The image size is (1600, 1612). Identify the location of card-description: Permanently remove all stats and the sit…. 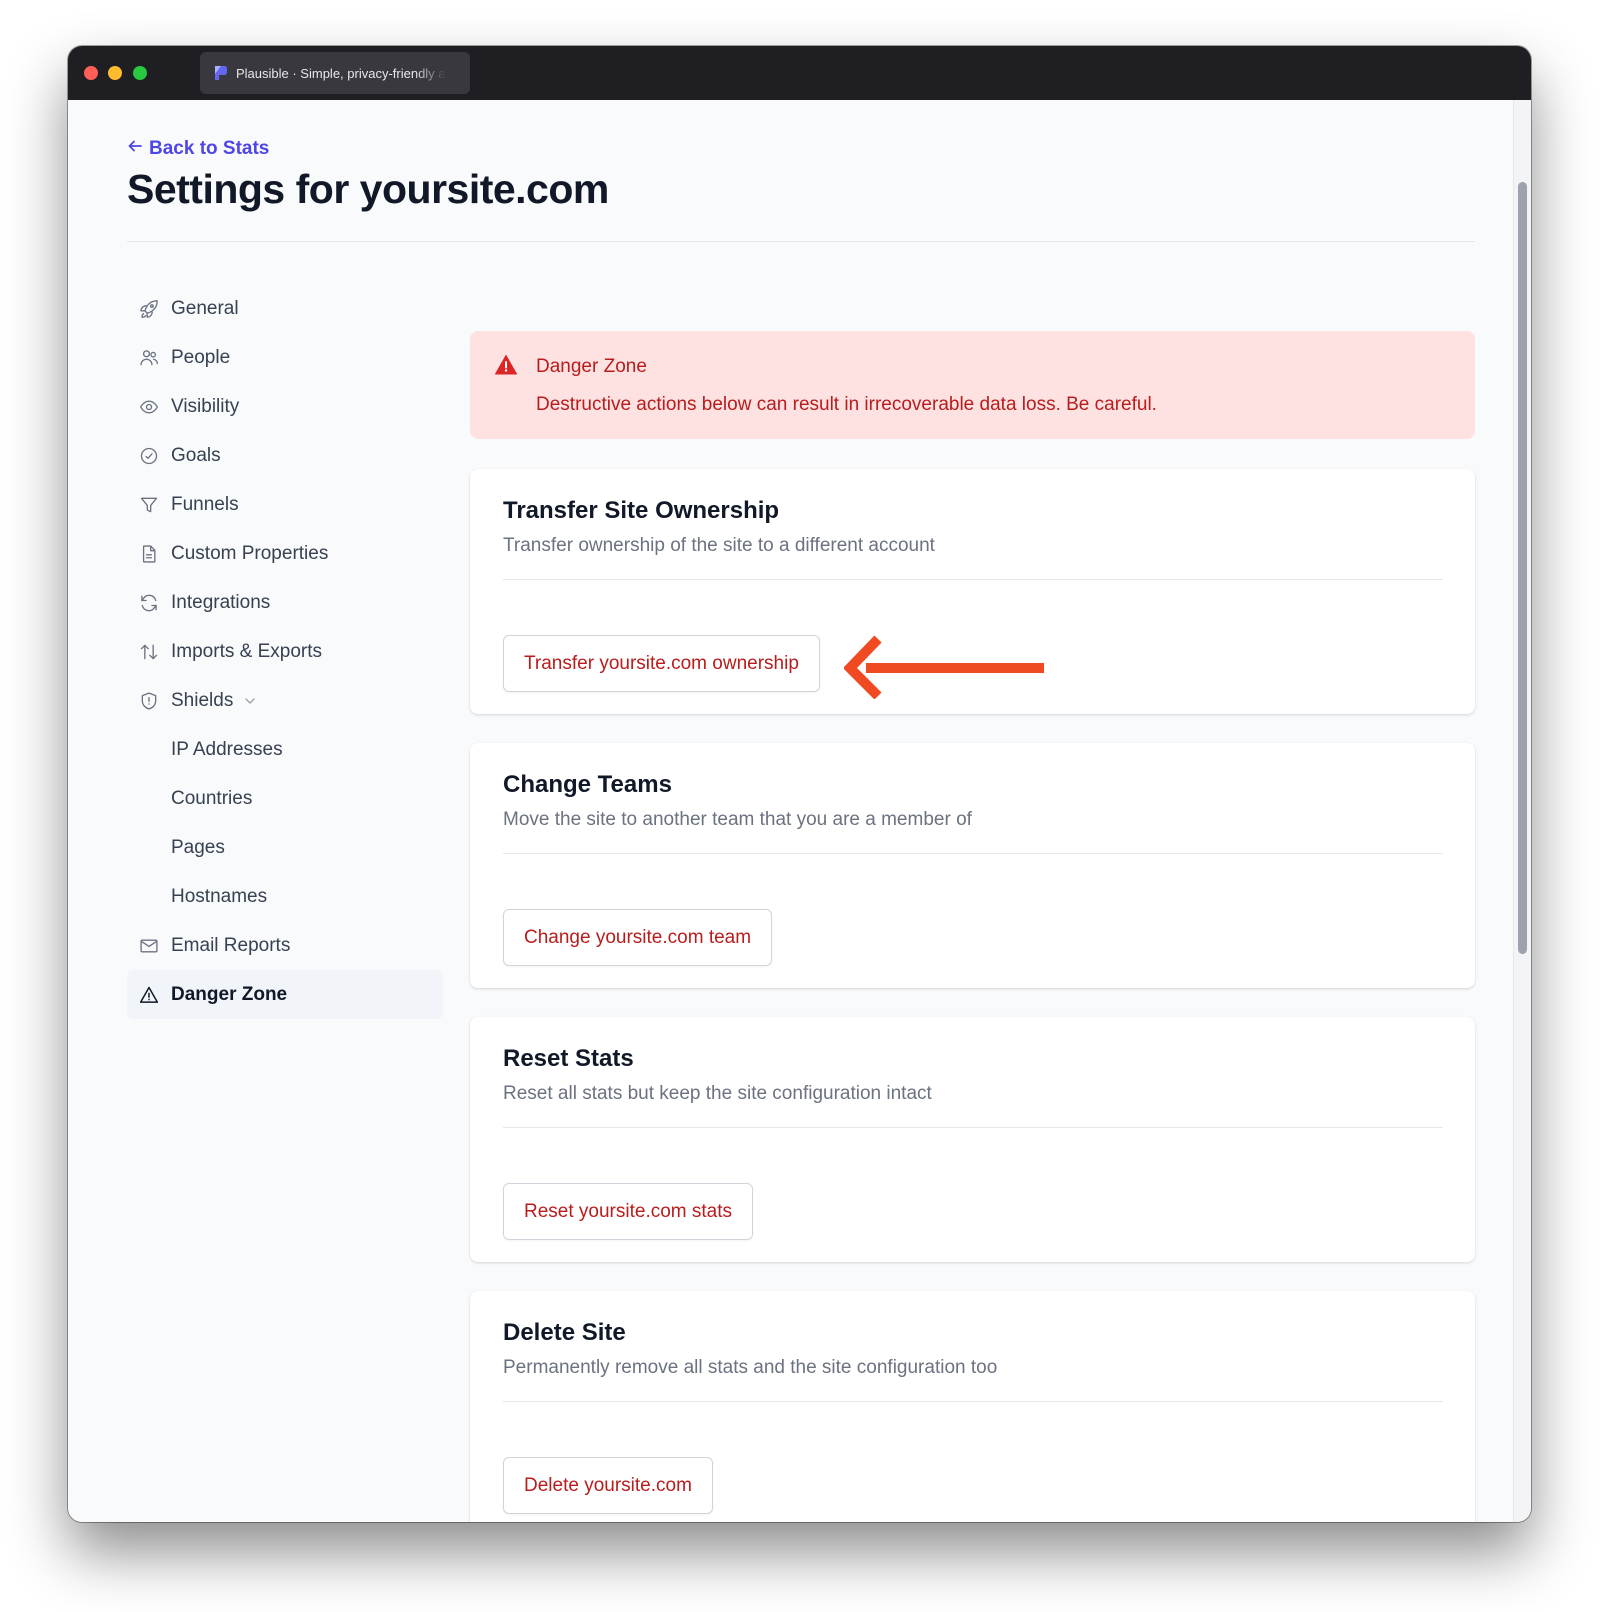
(750, 1367).